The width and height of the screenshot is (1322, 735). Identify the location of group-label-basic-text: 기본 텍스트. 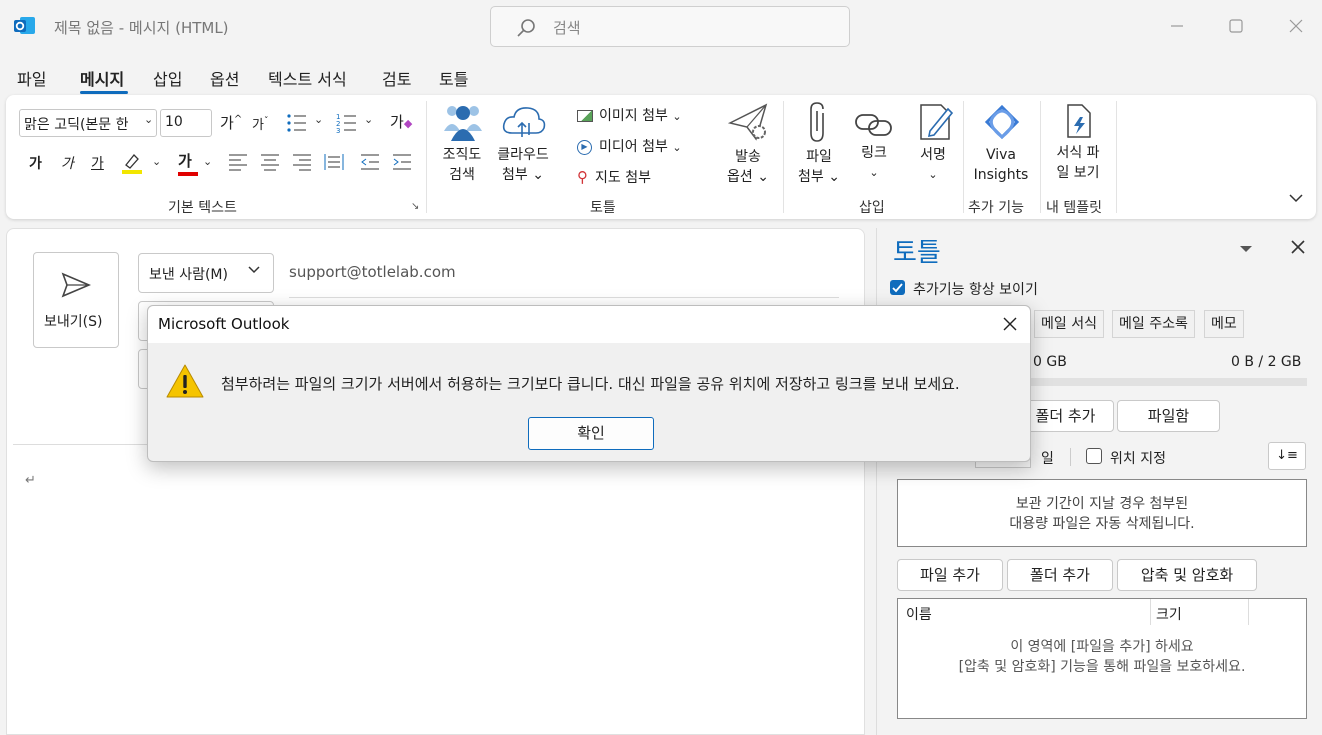
(202, 208).